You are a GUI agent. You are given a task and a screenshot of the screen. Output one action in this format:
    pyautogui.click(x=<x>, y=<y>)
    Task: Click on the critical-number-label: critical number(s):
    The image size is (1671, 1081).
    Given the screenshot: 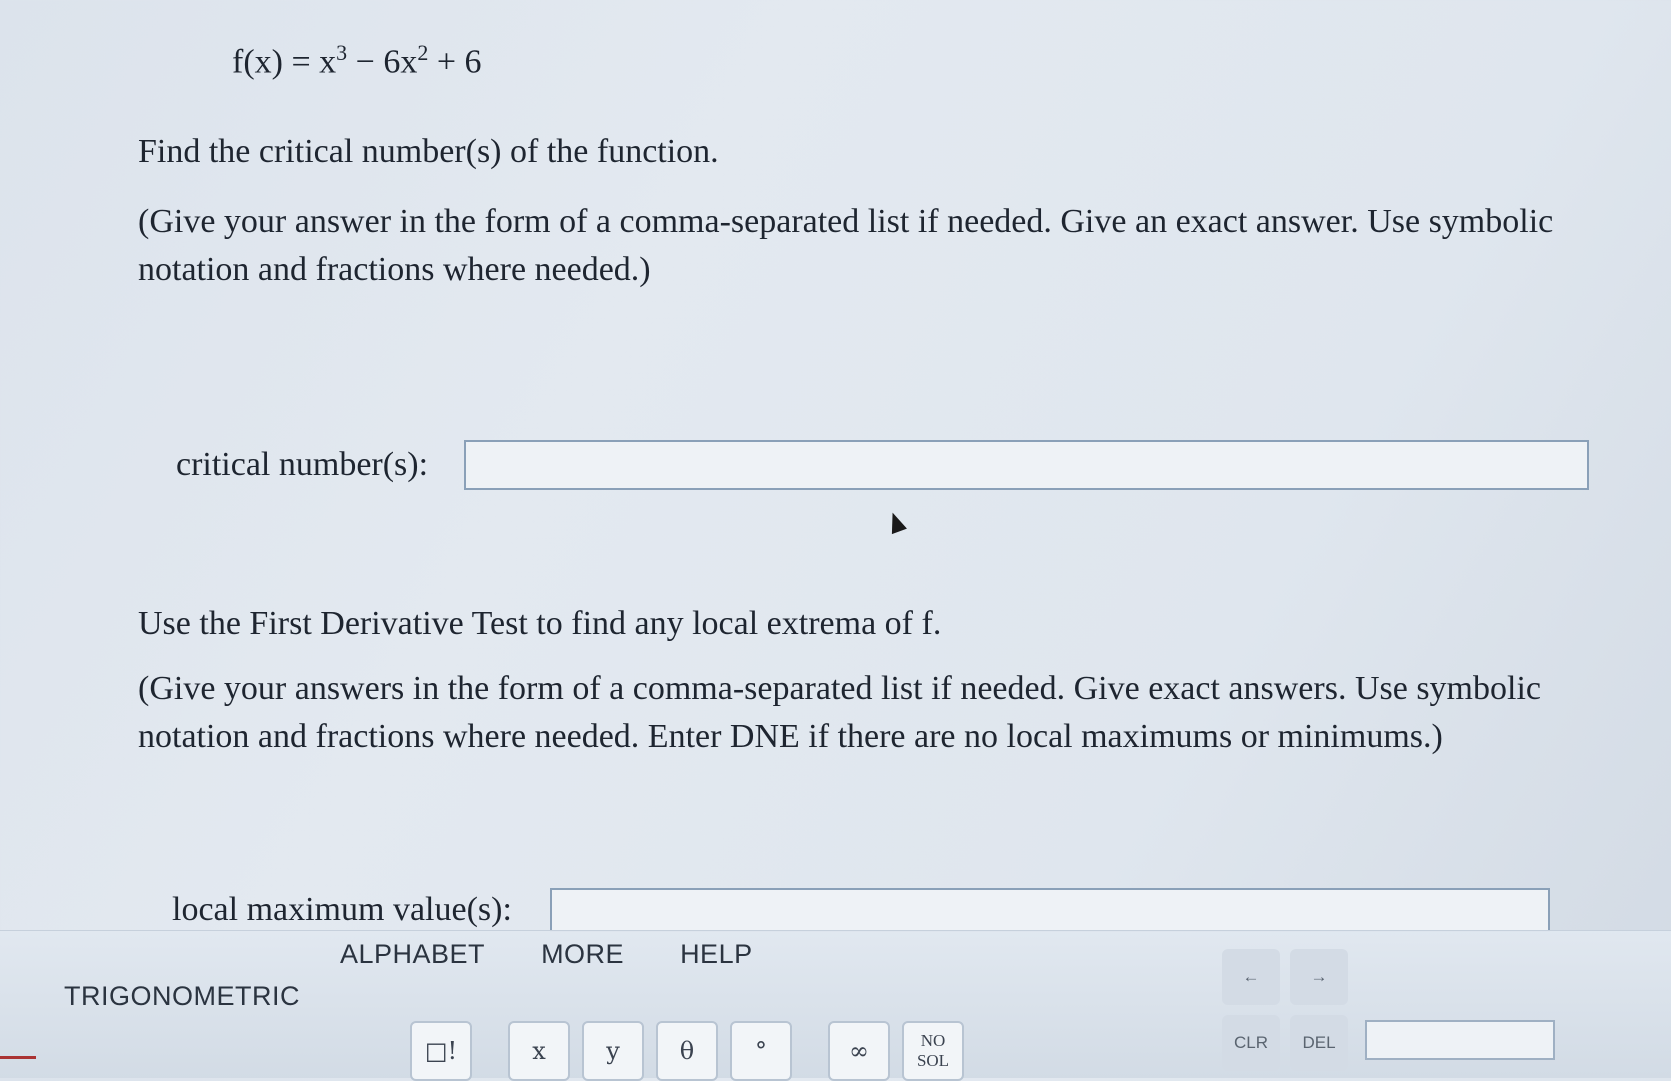 What is the action you would take?
    pyautogui.click(x=302, y=464)
    